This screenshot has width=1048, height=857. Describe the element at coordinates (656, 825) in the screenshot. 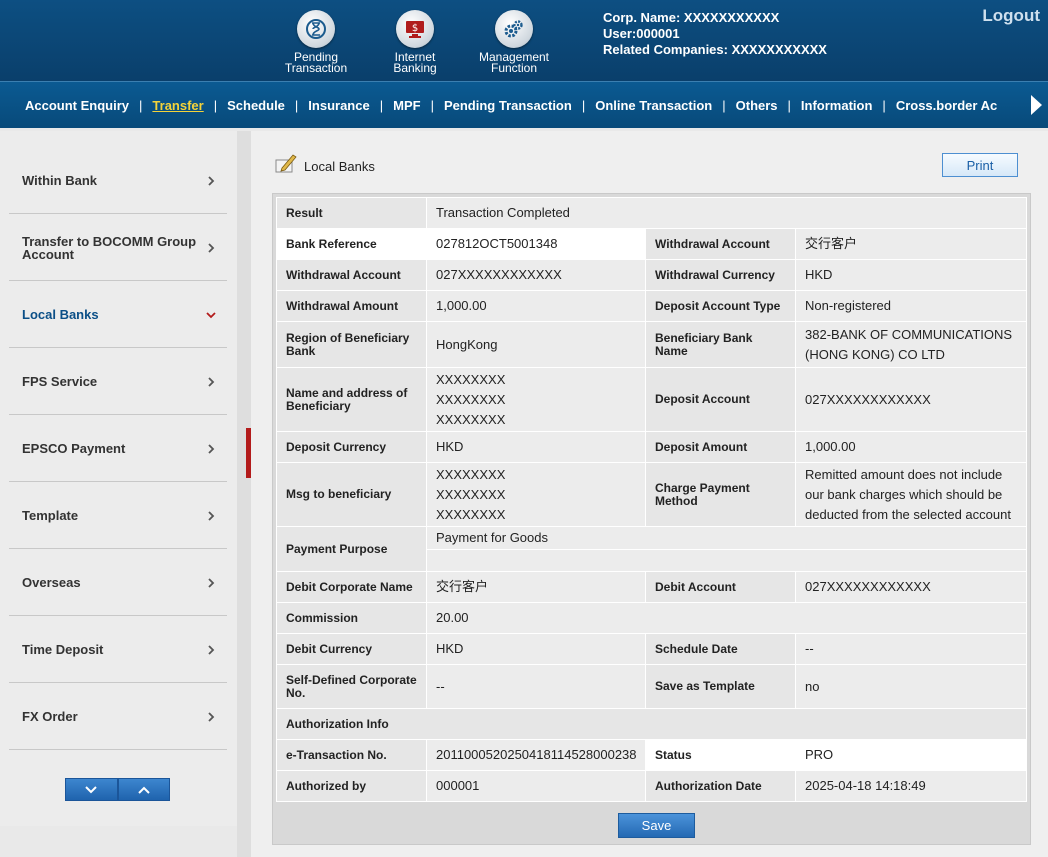

I see `save-button: Save` at that location.